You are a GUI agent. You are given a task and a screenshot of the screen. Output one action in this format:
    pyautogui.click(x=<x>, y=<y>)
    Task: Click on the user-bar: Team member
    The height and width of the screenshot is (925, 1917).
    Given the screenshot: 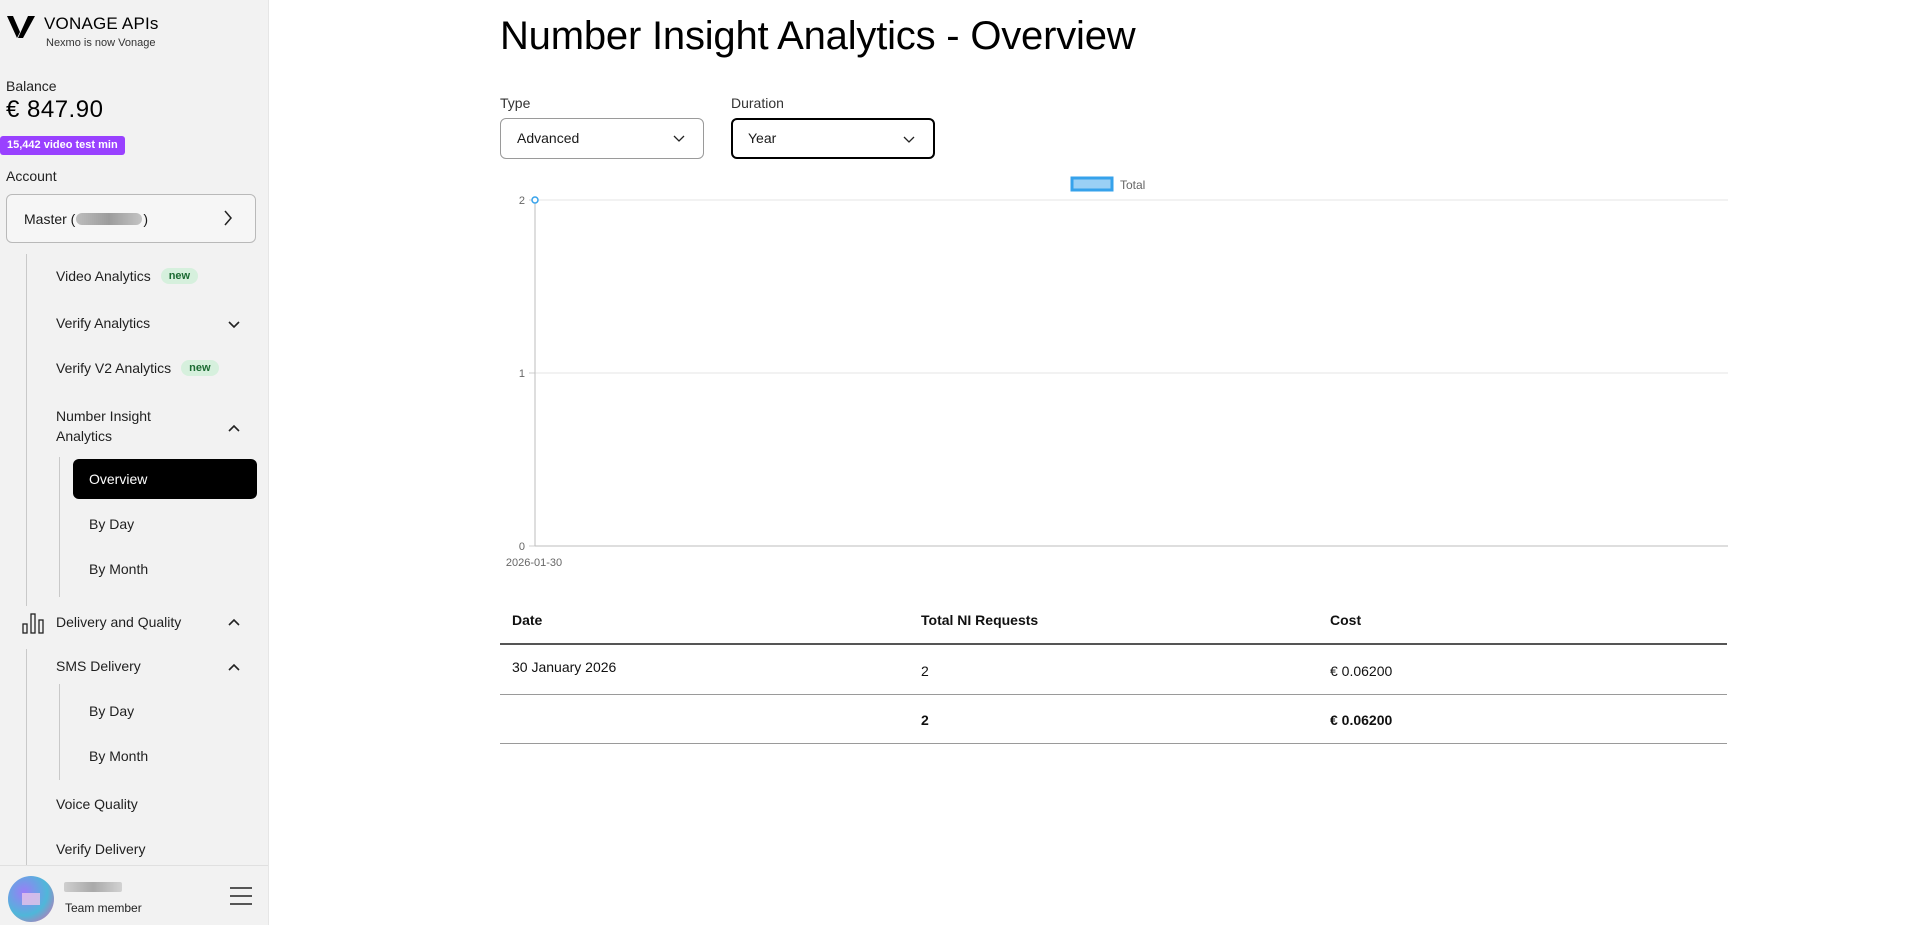 What is the action you would take?
    pyautogui.click(x=134, y=895)
    